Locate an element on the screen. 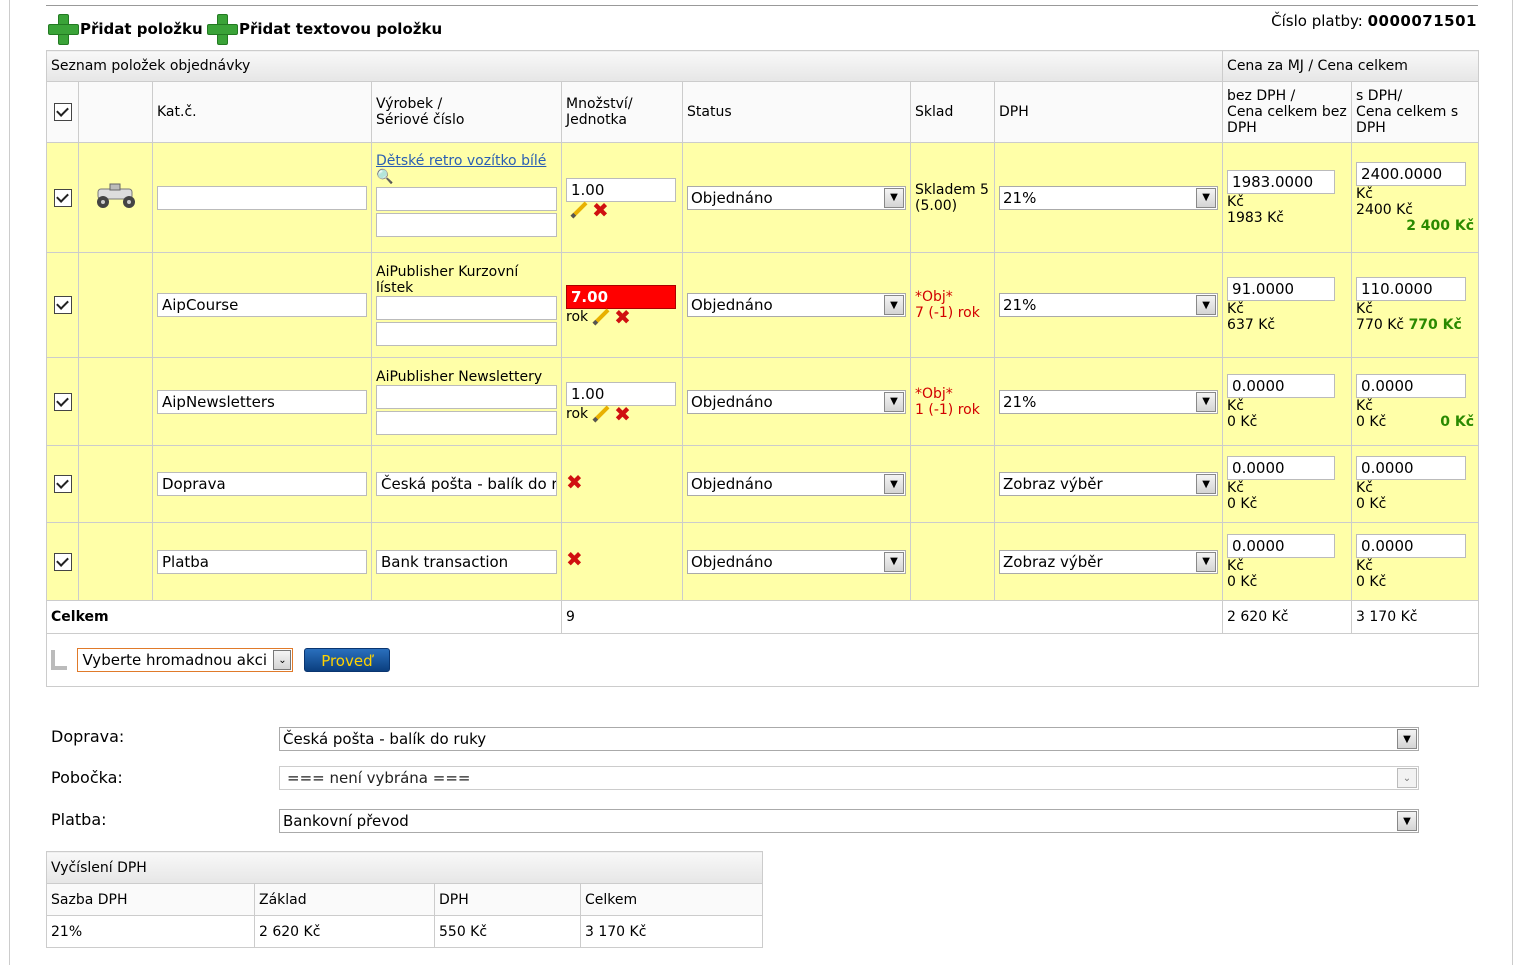 The width and height of the screenshot is (1529, 965). add-text-item-label: Přidat textovou položku is located at coordinates (341, 29).